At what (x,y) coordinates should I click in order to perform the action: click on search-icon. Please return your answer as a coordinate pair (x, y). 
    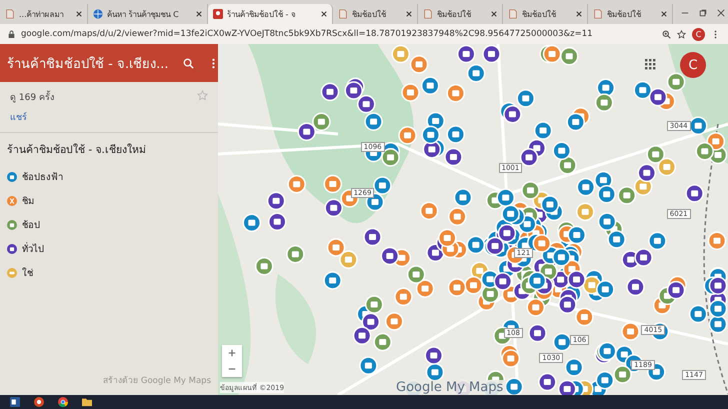
    Looking at the image, I should click on (188, 63).